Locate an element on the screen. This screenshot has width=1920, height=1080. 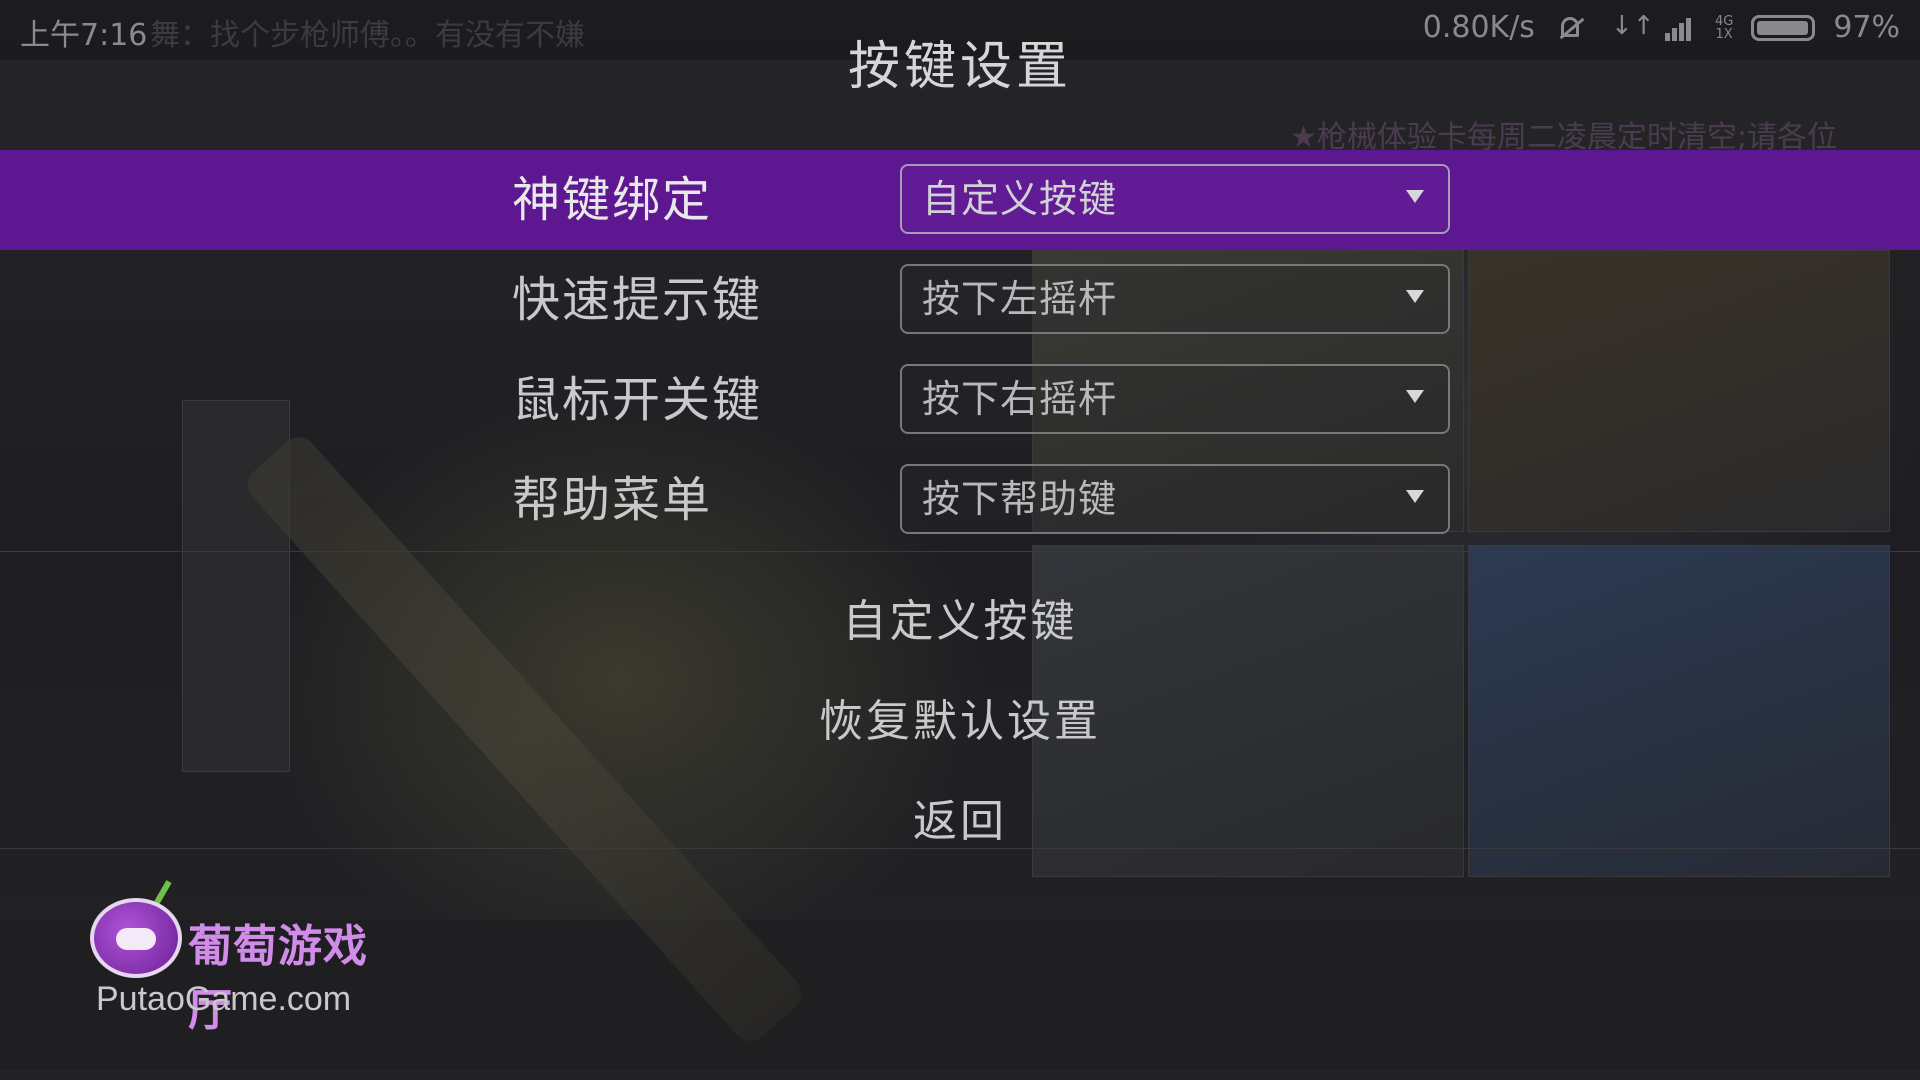
dropdown-value: 按下帮助键 is located at coordinates (1020, 499).